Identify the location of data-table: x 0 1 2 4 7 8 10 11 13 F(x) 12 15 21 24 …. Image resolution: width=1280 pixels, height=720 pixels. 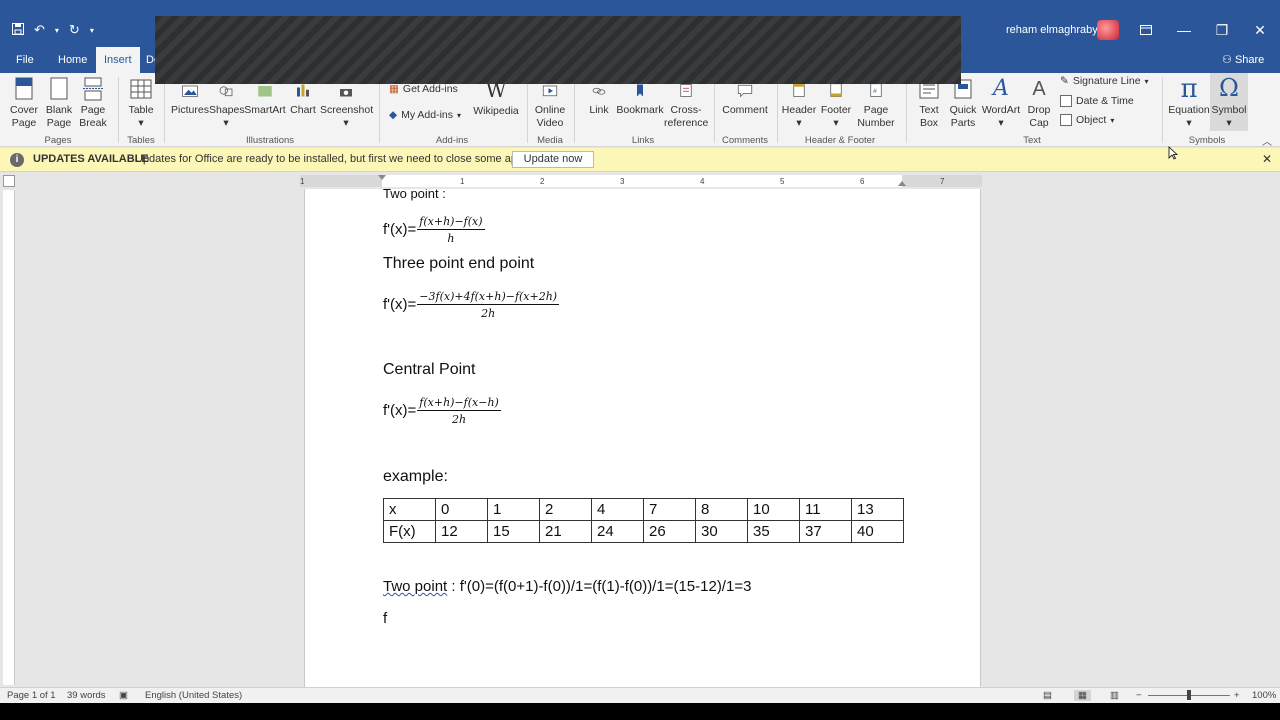
(643, 520).